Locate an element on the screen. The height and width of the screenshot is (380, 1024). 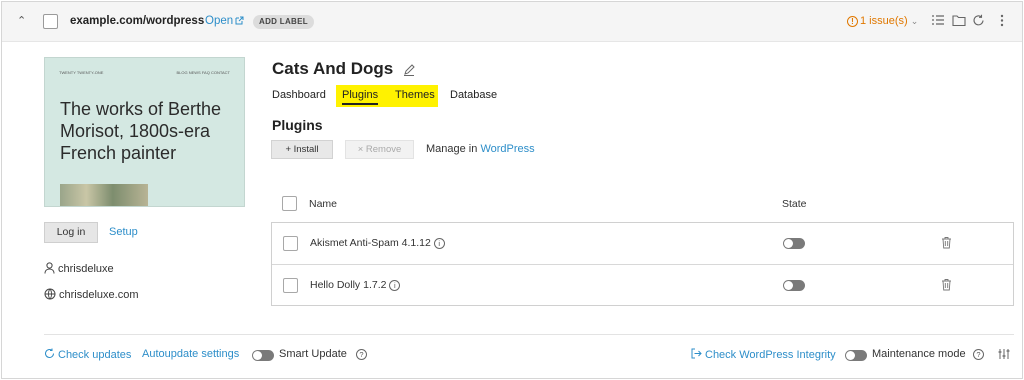
plugin-name-label: Akismet Anti-Spam 4.1.12 is located at coordinates (370, 243).